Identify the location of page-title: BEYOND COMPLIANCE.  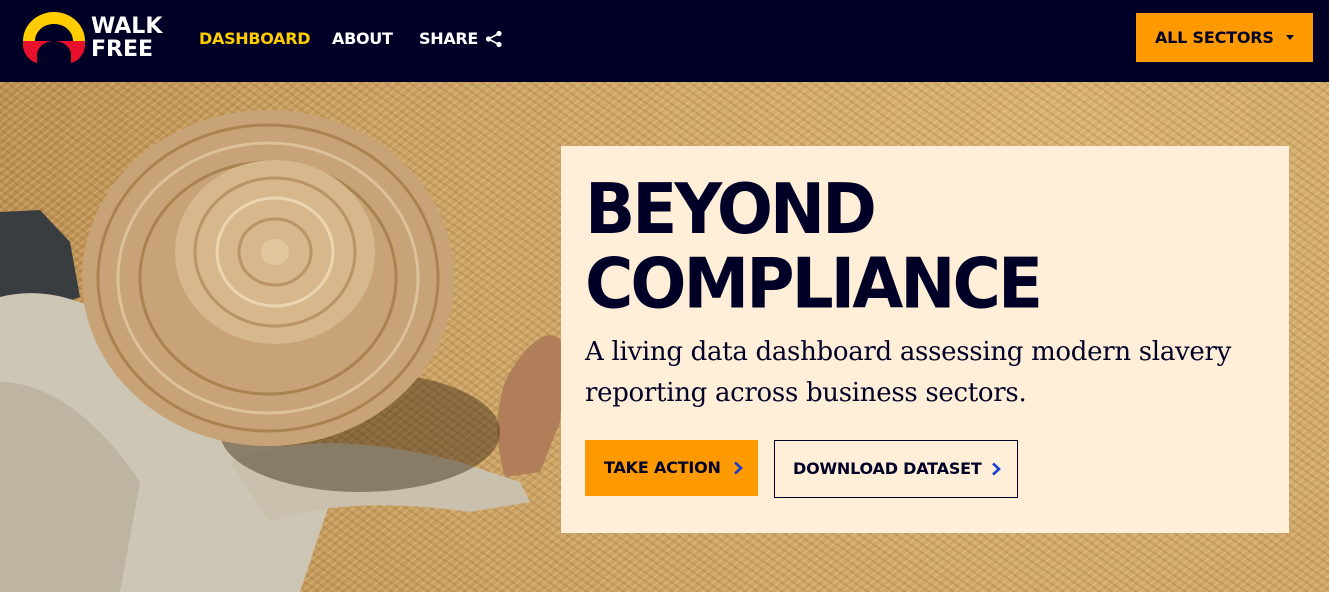
(814, 246).